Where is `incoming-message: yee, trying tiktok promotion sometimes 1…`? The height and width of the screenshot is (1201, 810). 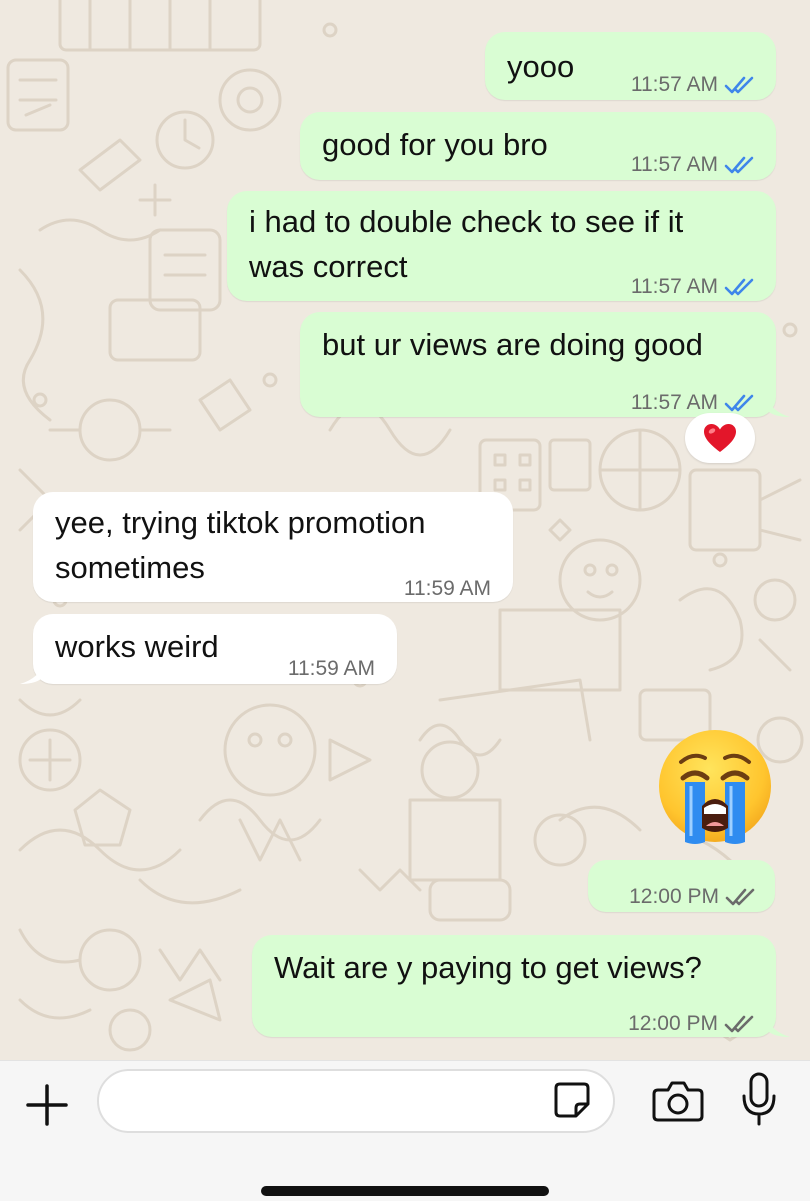 incoming-message: yee, trying tiktok promotion sometimes 1… is located at coordinates (273, 547).